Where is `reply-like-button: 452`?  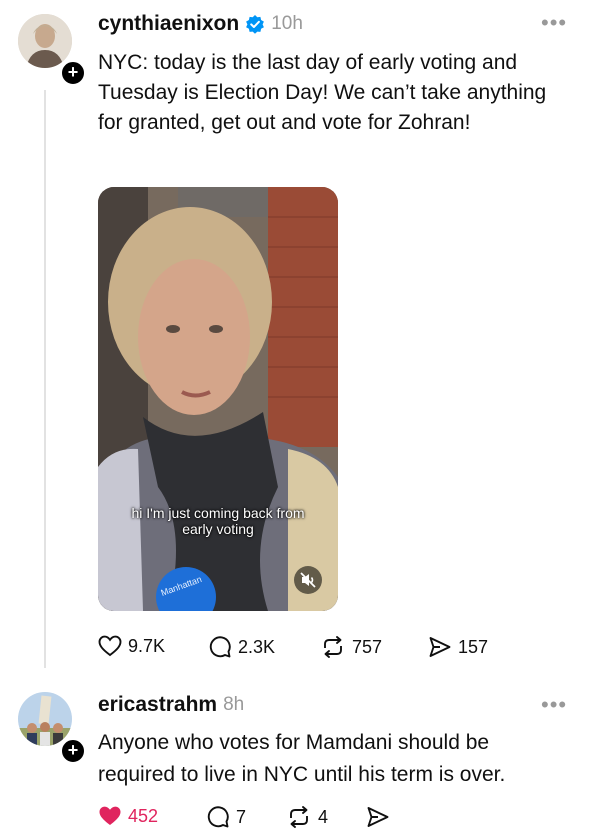 reply-like-button: 452 is located at coordinates (128, 816).